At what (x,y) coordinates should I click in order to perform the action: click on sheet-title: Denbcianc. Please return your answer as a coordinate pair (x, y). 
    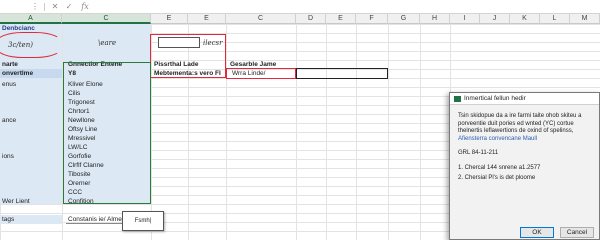
    Looking at the image, I should click on (18, 28).